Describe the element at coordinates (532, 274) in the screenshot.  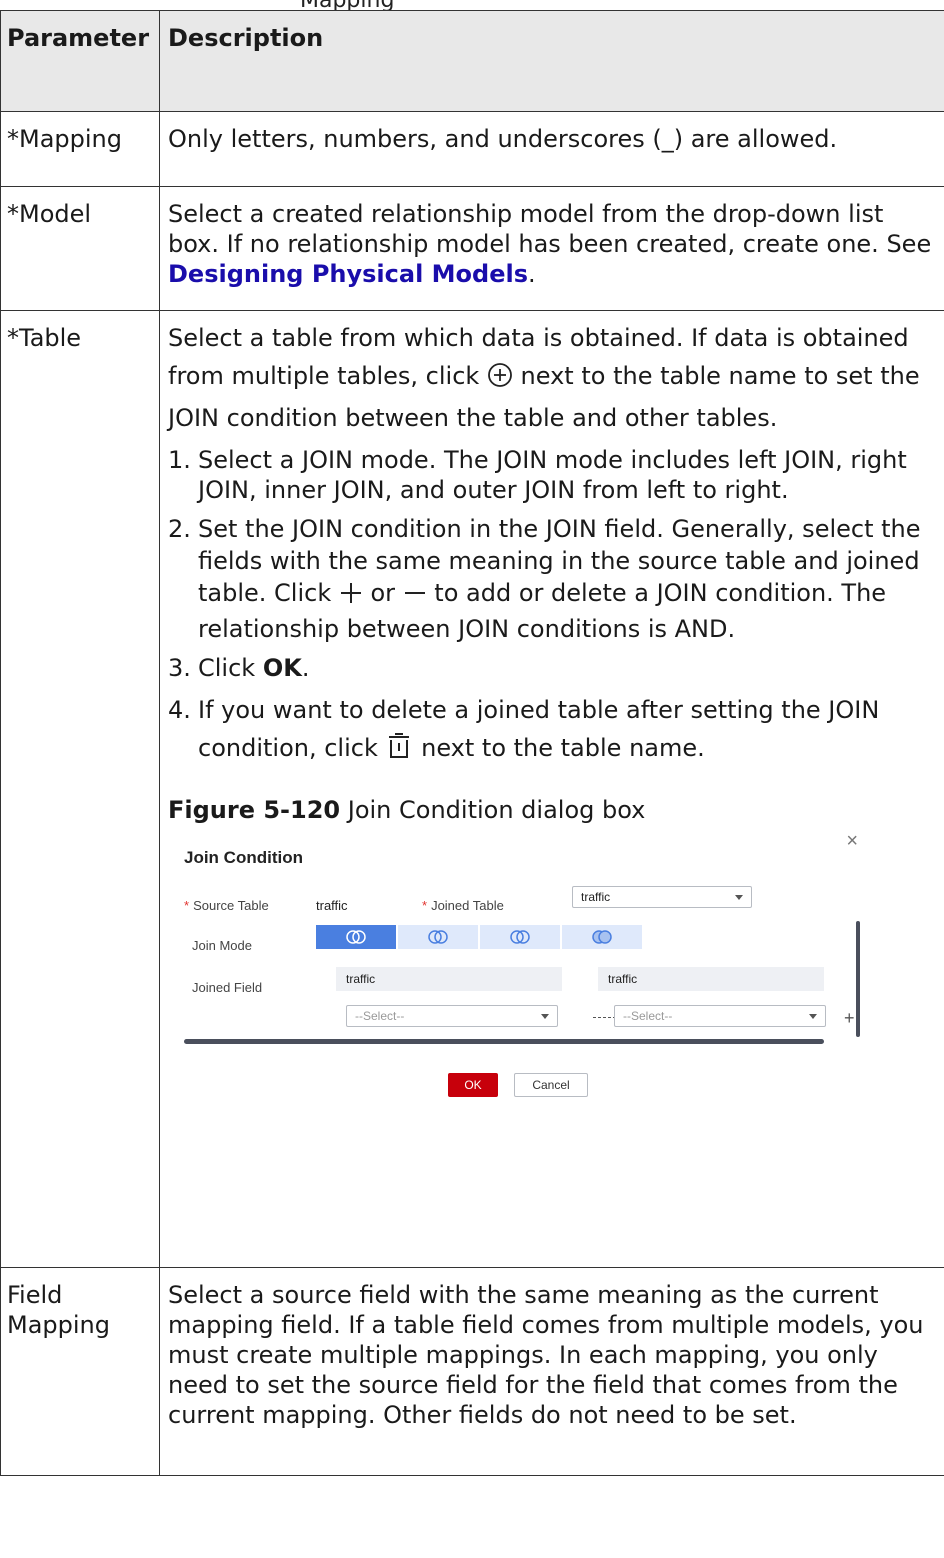
I see `desc-model-end: .` at that location.